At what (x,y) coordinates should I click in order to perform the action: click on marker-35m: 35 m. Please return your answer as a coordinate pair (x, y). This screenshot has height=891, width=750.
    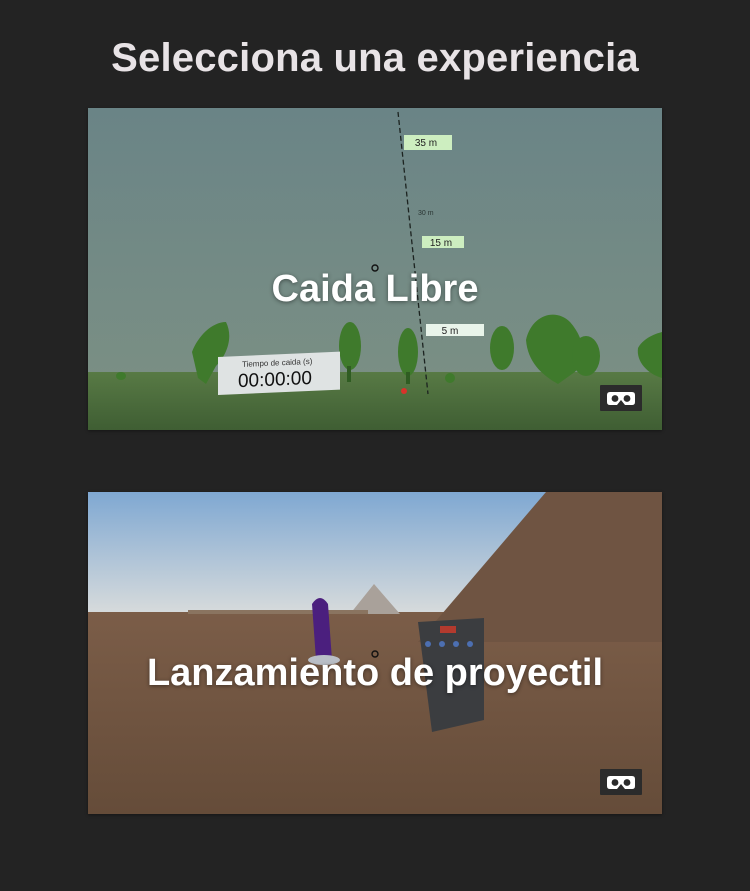
    Looking at the image, I should click on (426, 143).